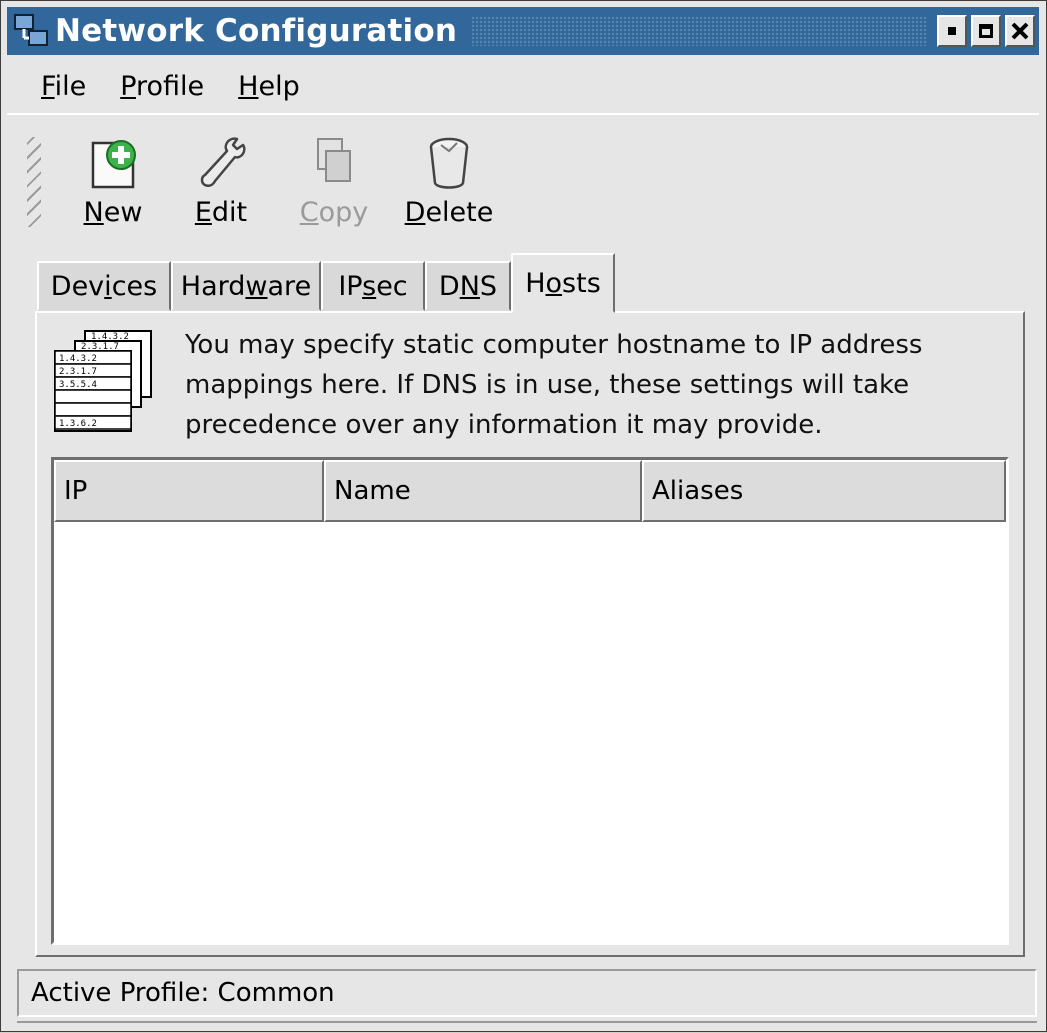 This screenshot has height=1033, width=1047. I want to click on tab-hosts: Hosts, so click(563, 283).